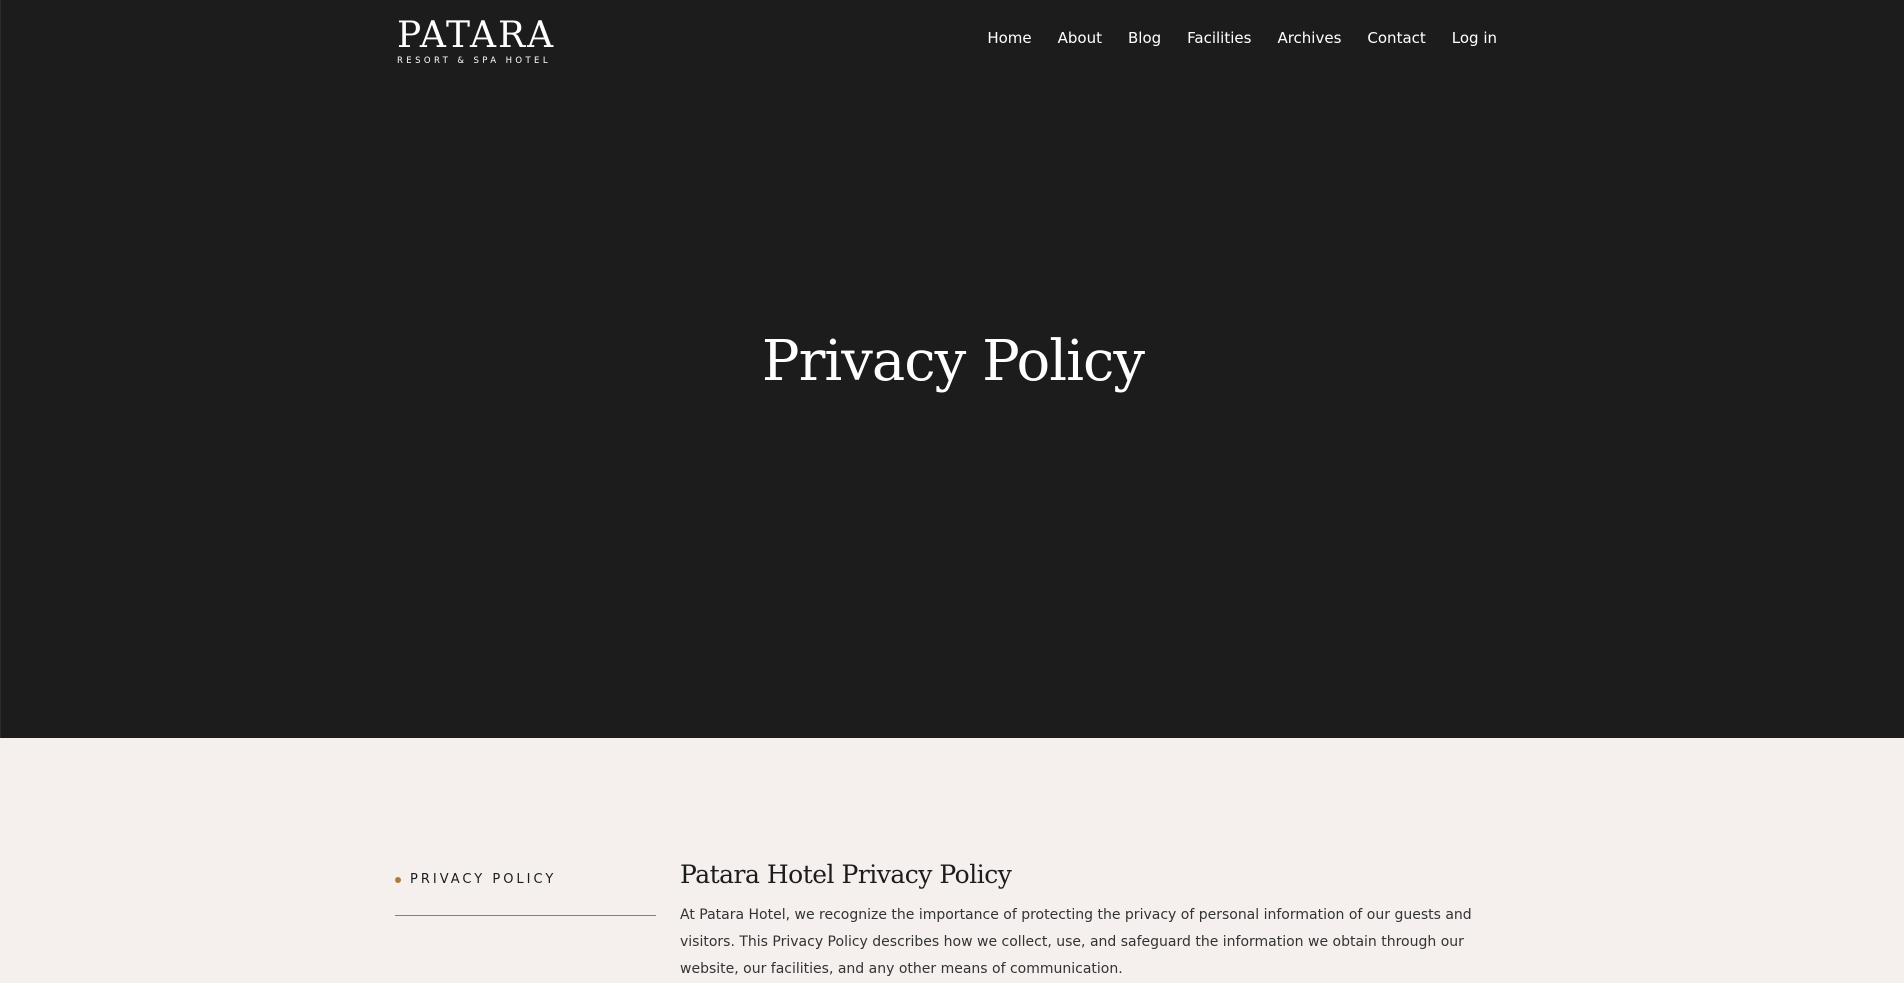 The width and height of the screenshot is (1904, 983). I want to click on brand-logo: PATARA RESORT & SPA HOTEL, so click(476, 42).